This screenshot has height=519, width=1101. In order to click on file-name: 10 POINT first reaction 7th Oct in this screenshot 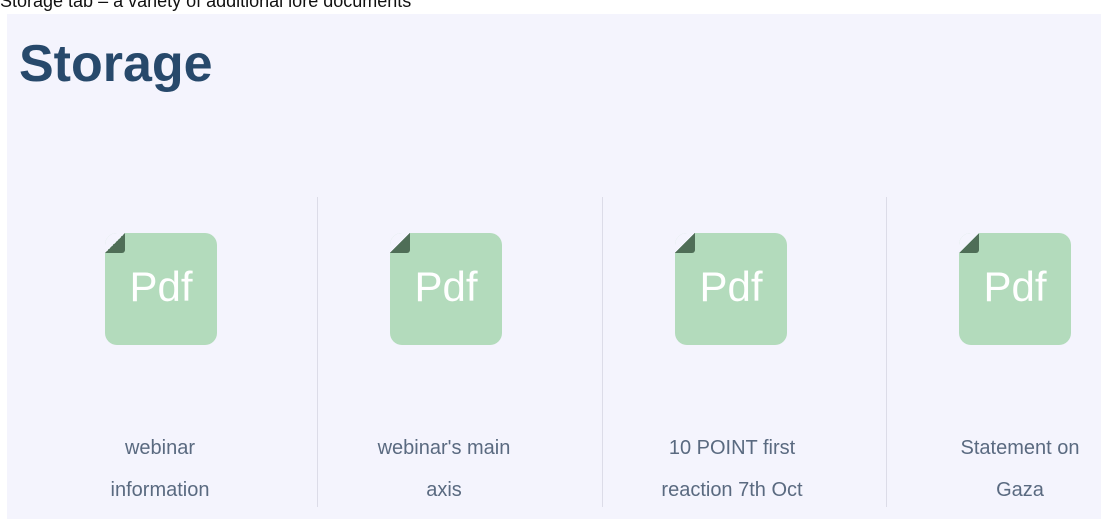, I will do `click(732, 469)`.